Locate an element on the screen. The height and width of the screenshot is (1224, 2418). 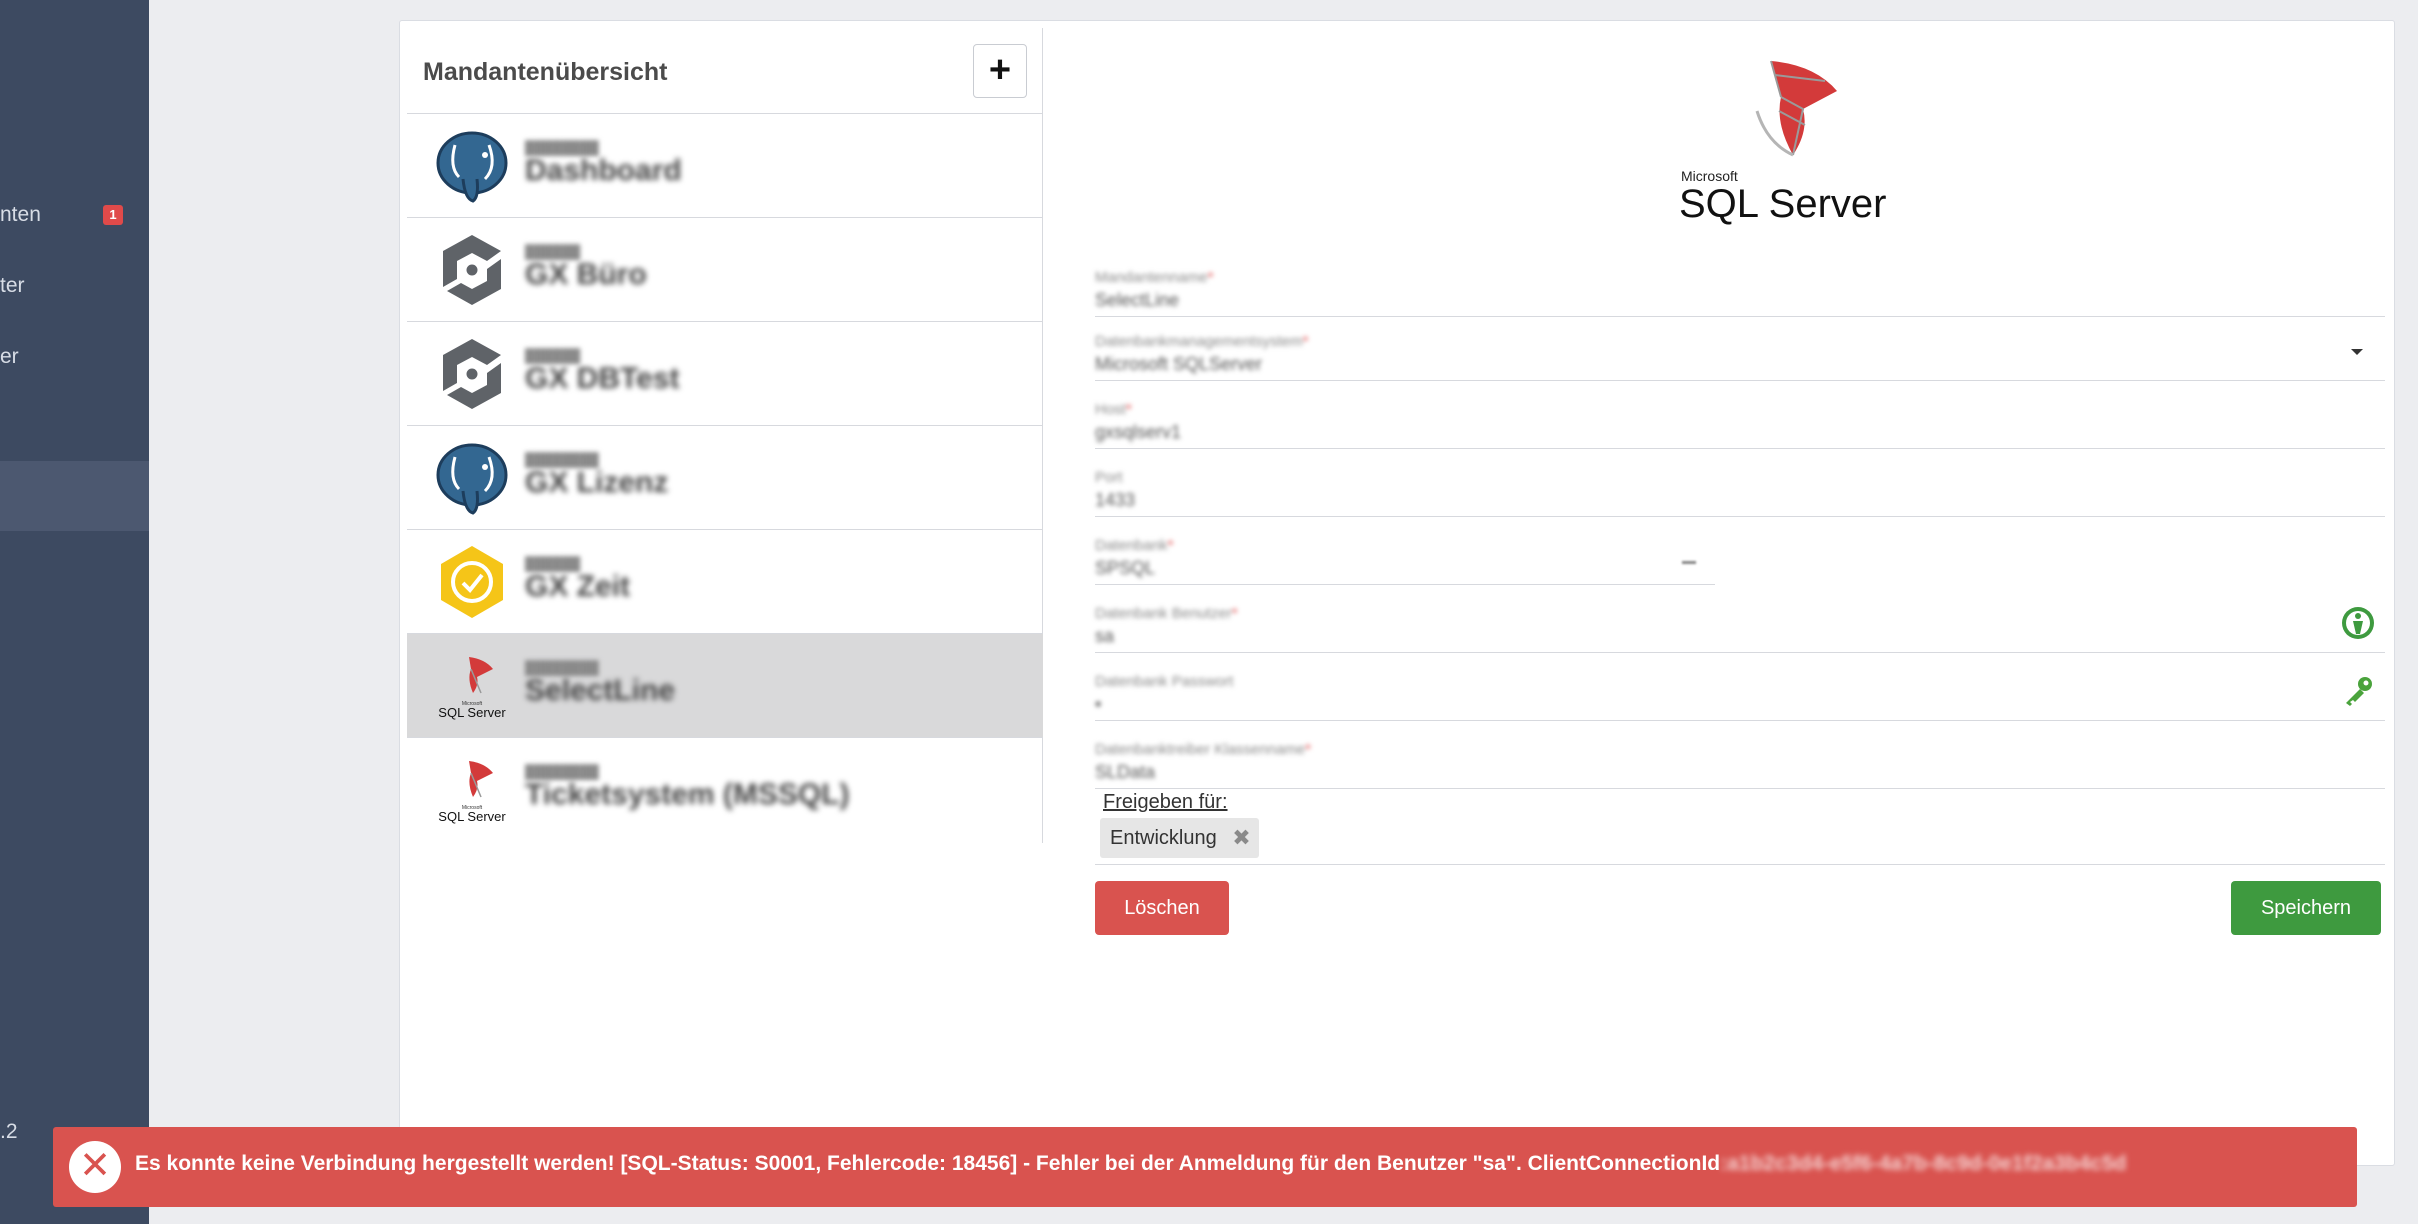
list-item-selected: Microsoft SQL Server ████████ SelectLine is located at coordinates (725, 686).